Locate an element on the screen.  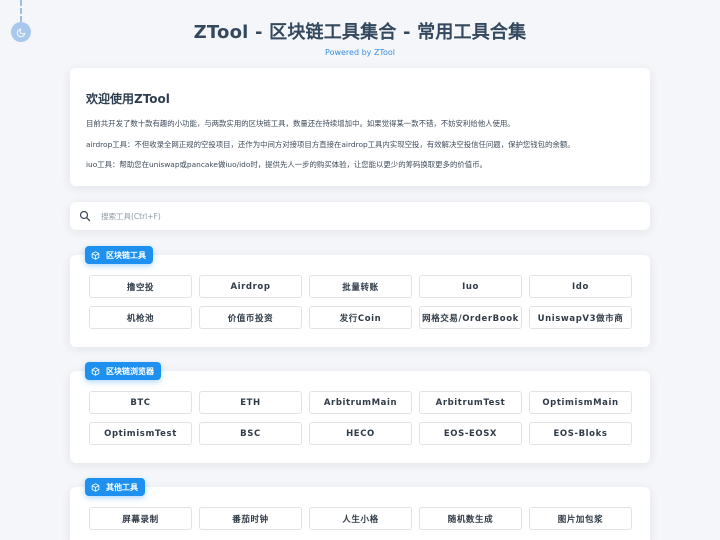
tool-button: ETH is located at coordinates (250, 402).